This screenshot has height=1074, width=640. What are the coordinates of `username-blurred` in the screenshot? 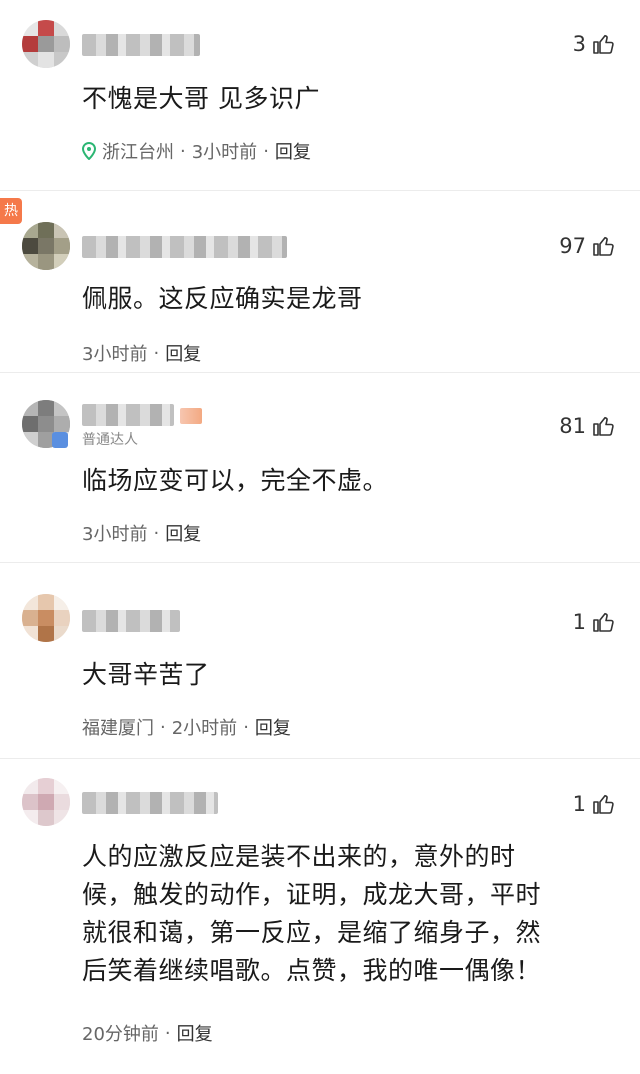 It's located at (150, 803).